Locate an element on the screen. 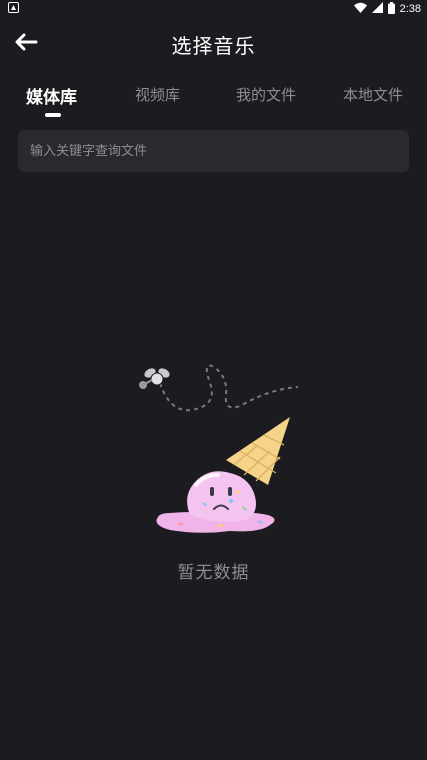 The image size is (427, 760). tab-my-files: 我的文件 is located at coordinates (266, 99).